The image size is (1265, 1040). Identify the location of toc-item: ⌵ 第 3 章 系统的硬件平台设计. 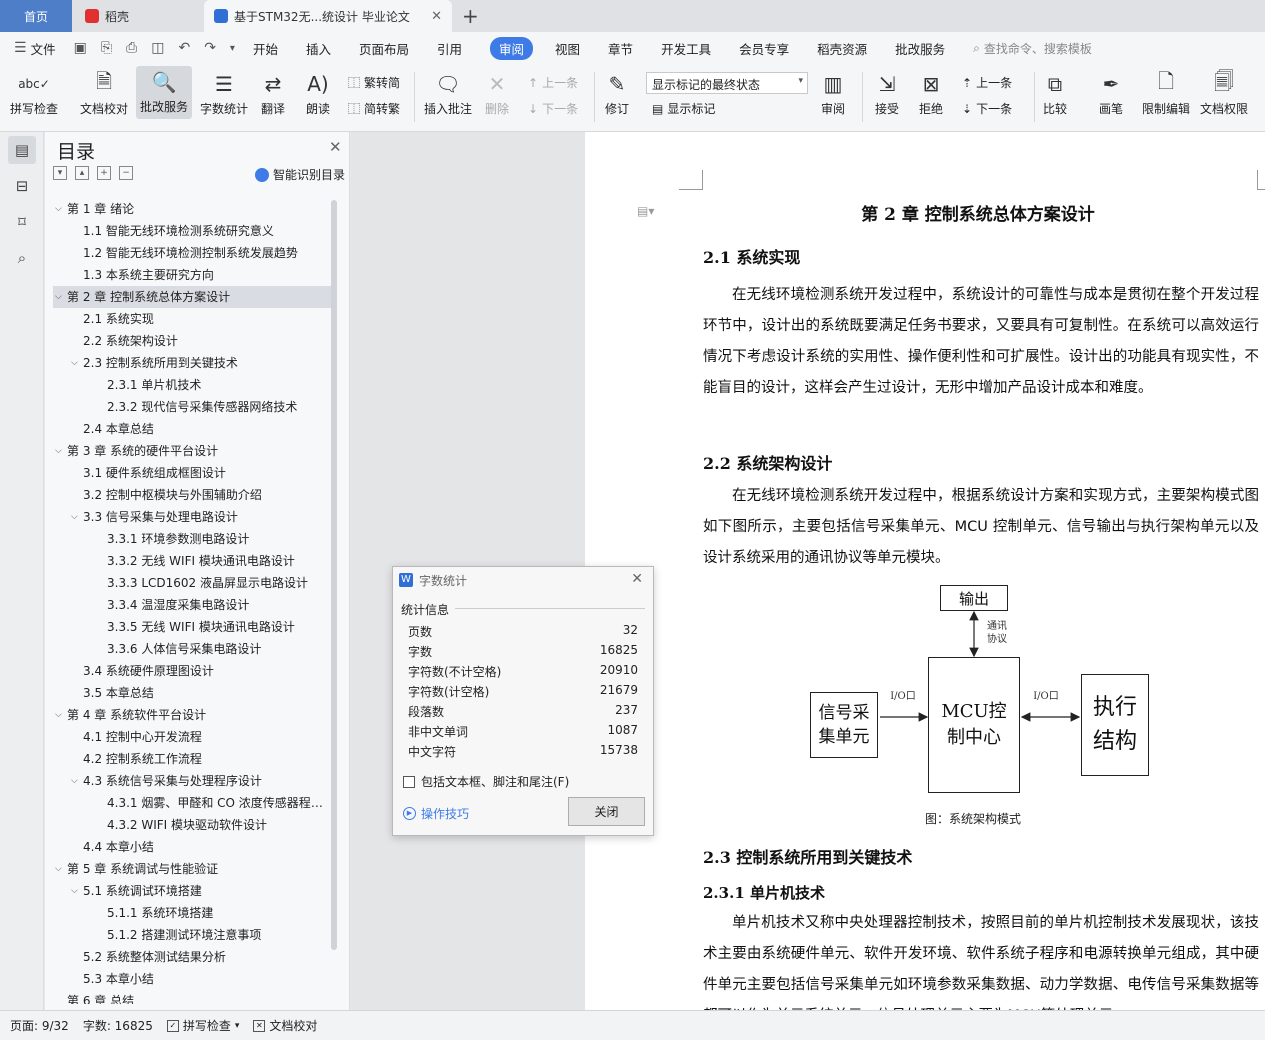
(192, 451).